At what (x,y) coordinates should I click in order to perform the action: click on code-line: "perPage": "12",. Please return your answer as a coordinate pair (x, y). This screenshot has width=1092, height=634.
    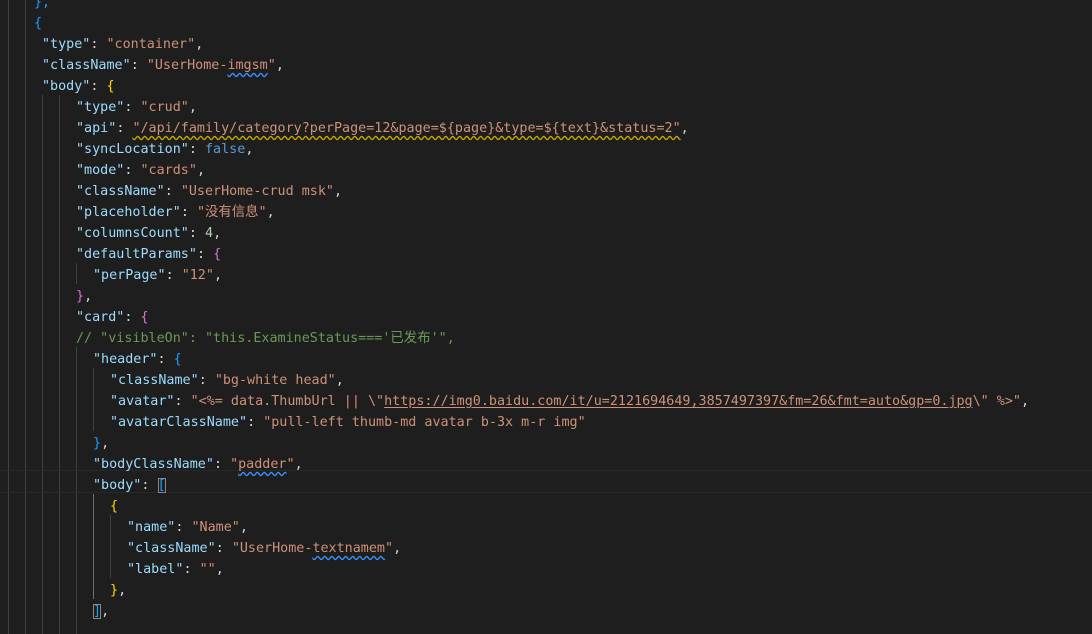
    Looking at the image, I should click on (157, 275).